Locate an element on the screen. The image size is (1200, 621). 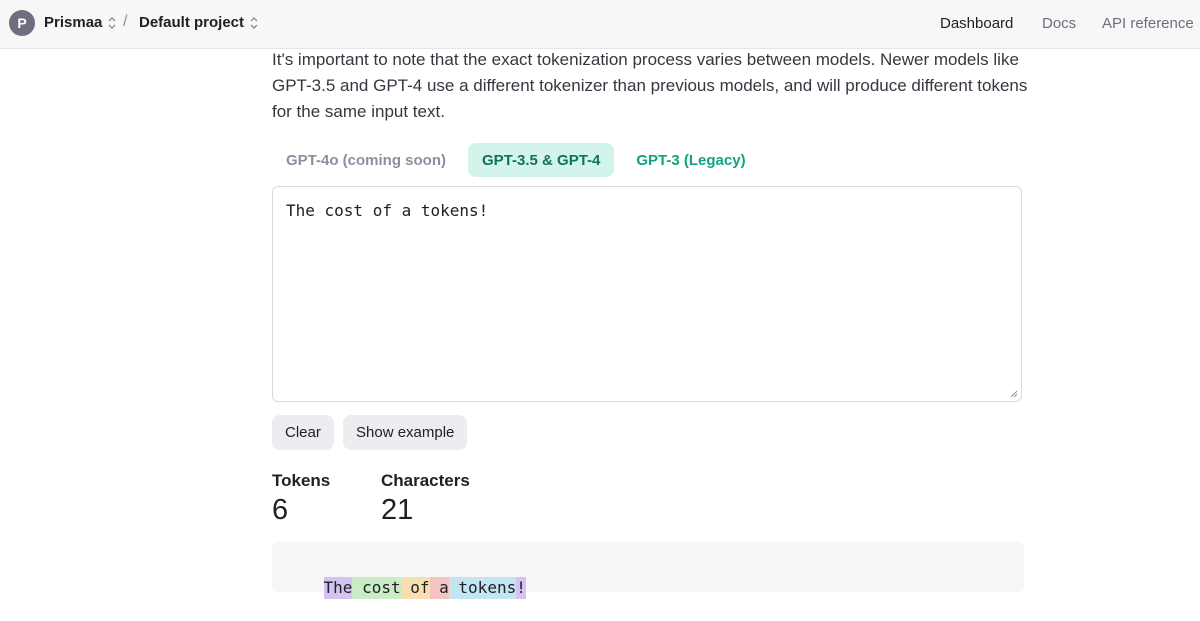
org-switcher: Prismaa is located at coordinates (80, 22).